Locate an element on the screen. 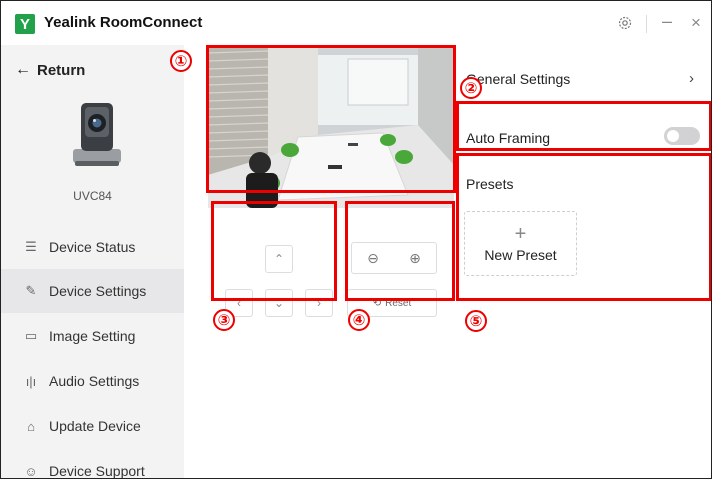 The image size is (712, 479). nav-update-device: ⌂ Update Device is located at coordinates (92, 426).